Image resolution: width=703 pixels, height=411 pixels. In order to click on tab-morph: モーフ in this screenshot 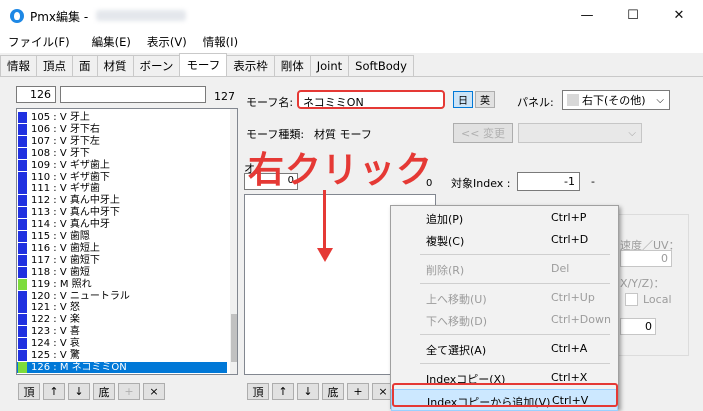, I will do `click(203, 64)`.